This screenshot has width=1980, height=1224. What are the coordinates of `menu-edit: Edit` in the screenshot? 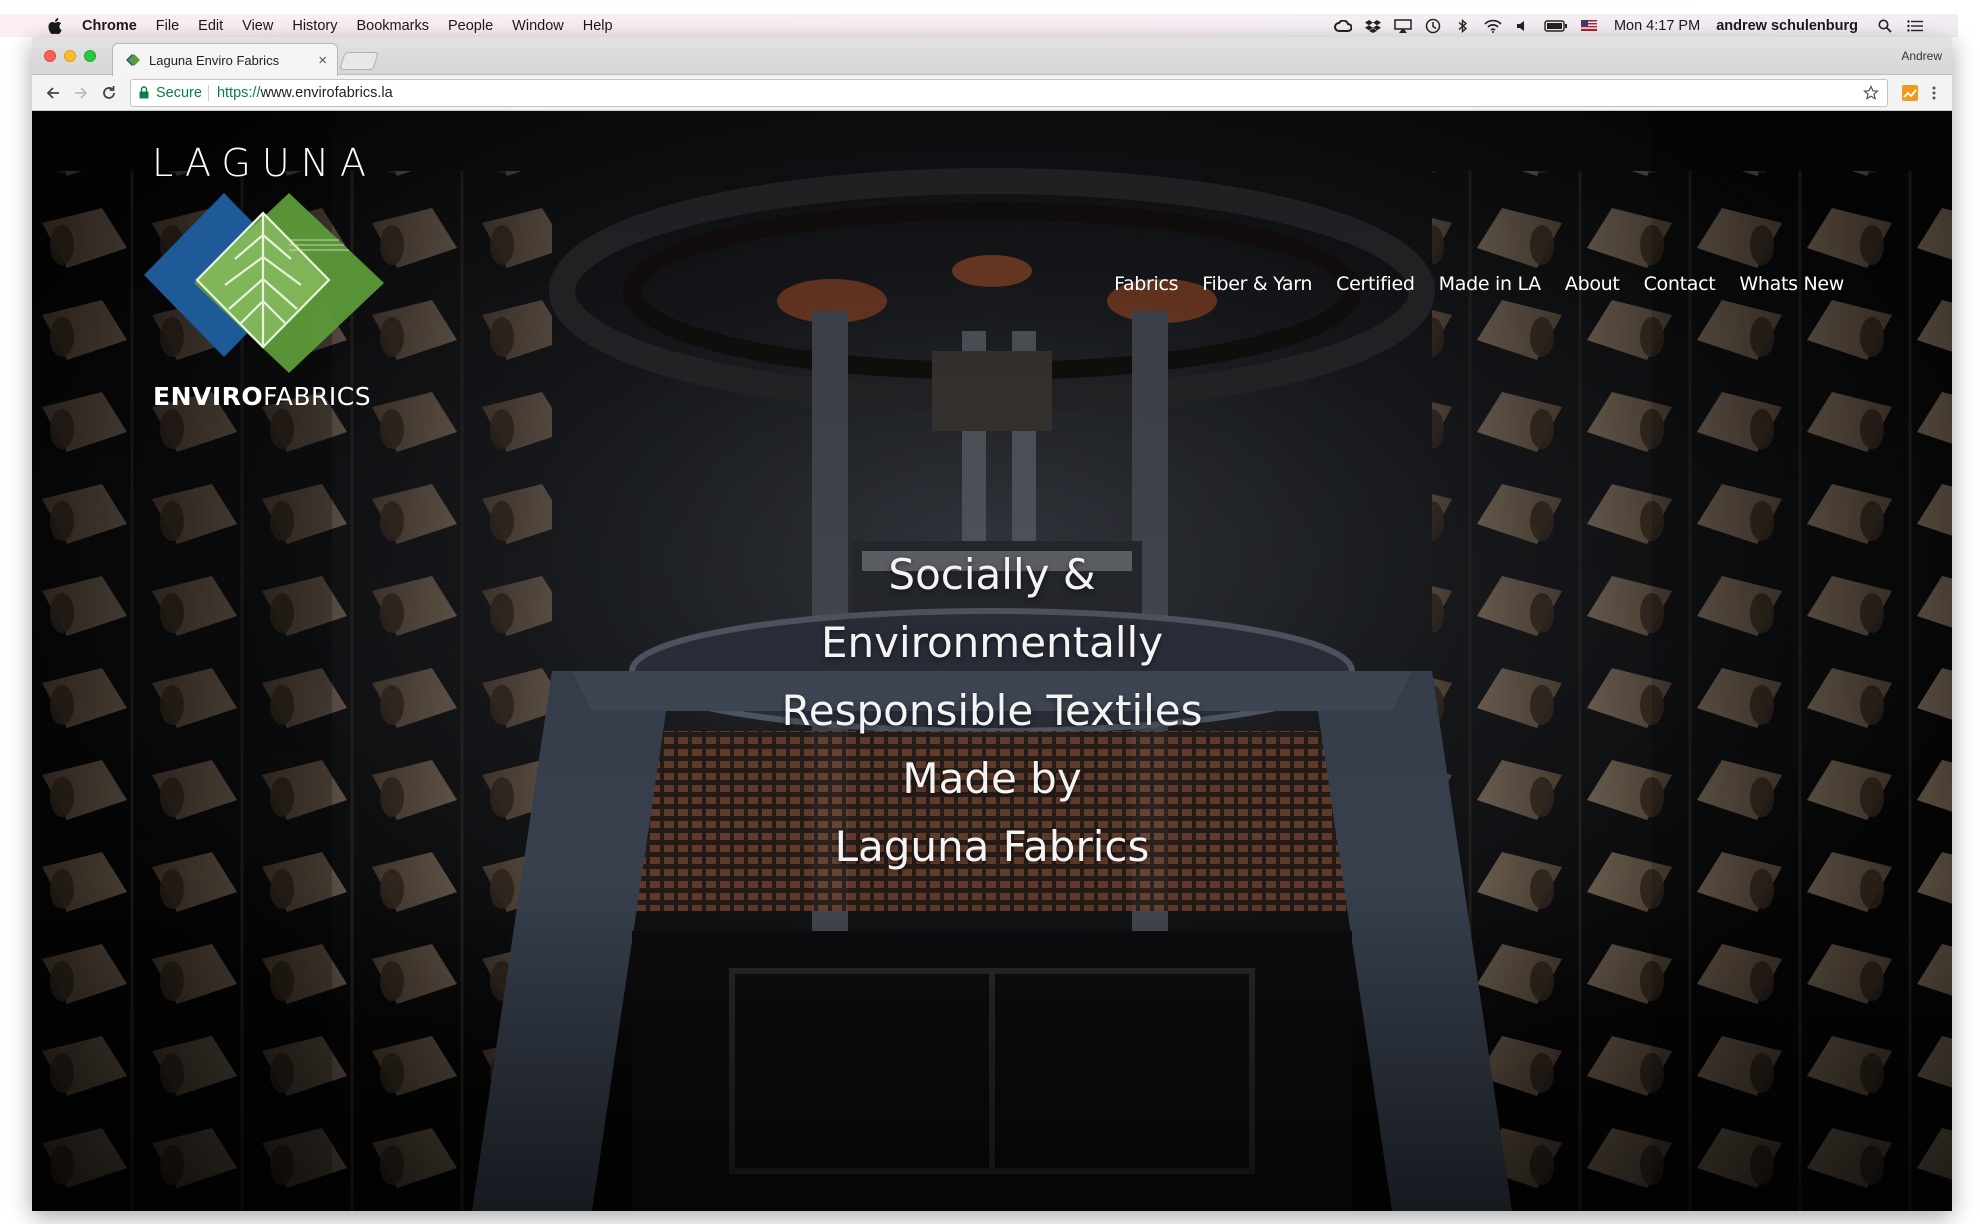 It's located at (210, 26).